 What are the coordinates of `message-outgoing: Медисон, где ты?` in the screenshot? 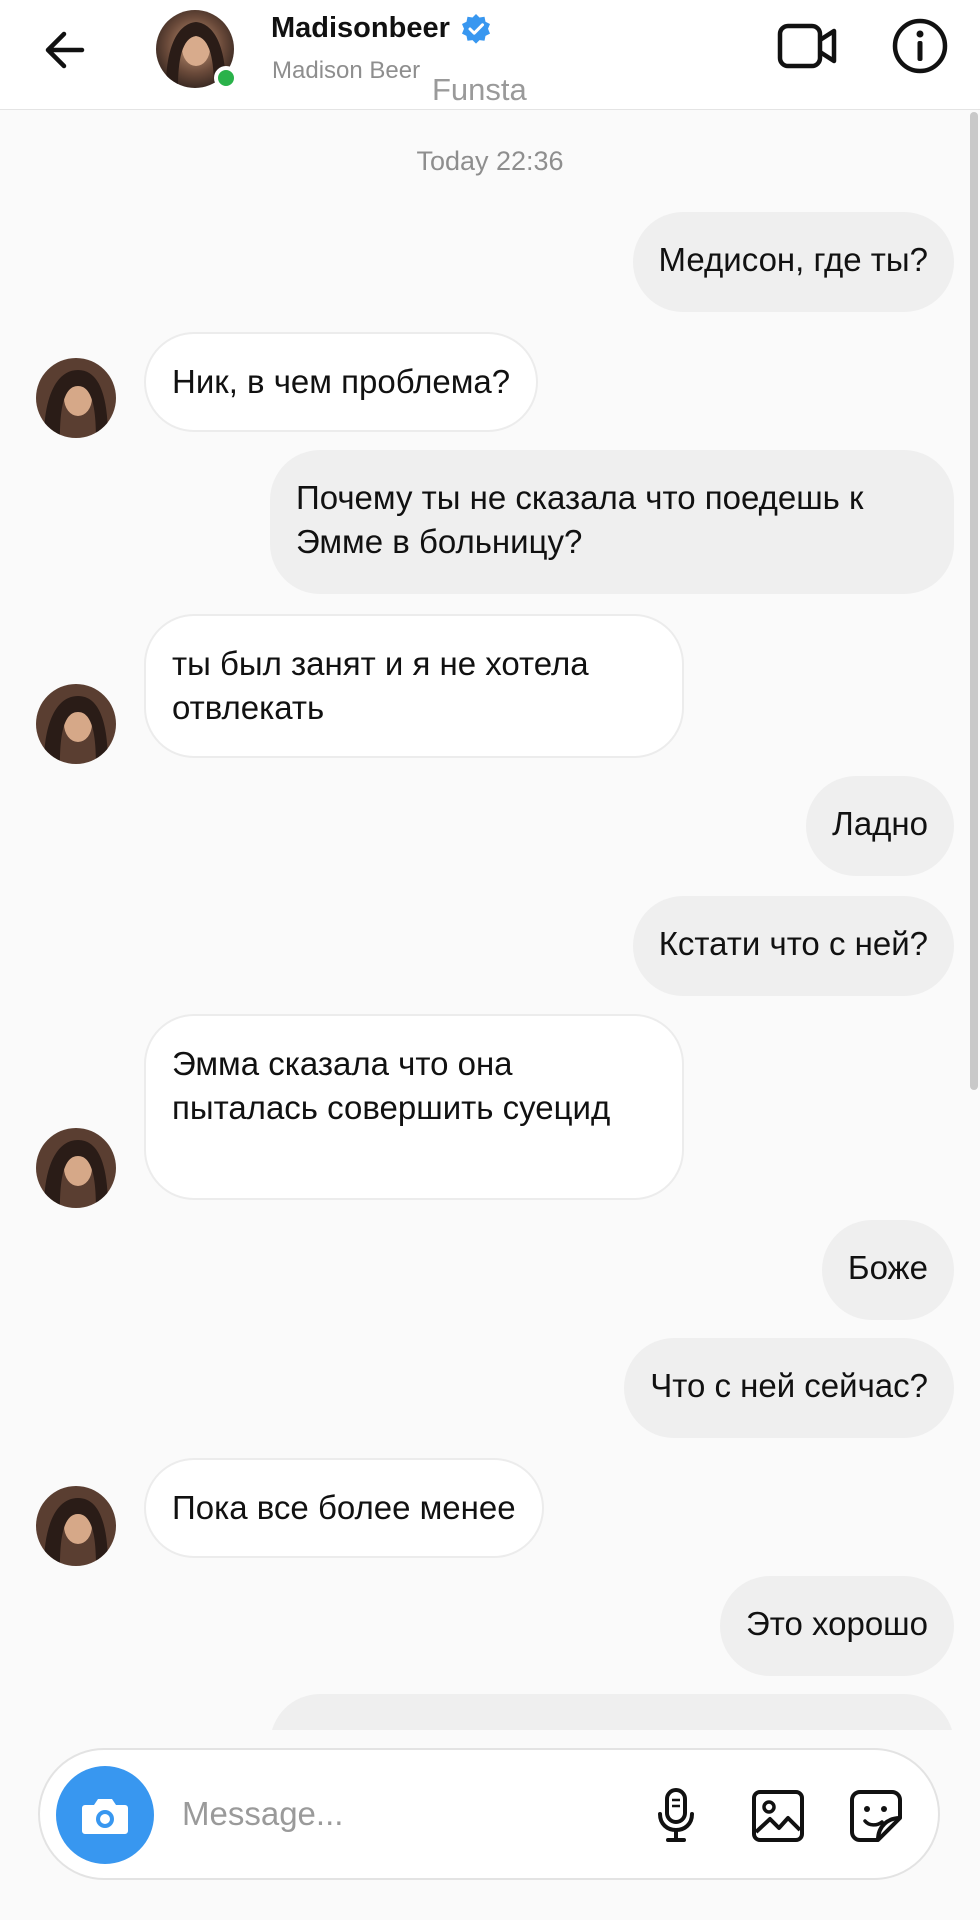 It's located at (793, 262).